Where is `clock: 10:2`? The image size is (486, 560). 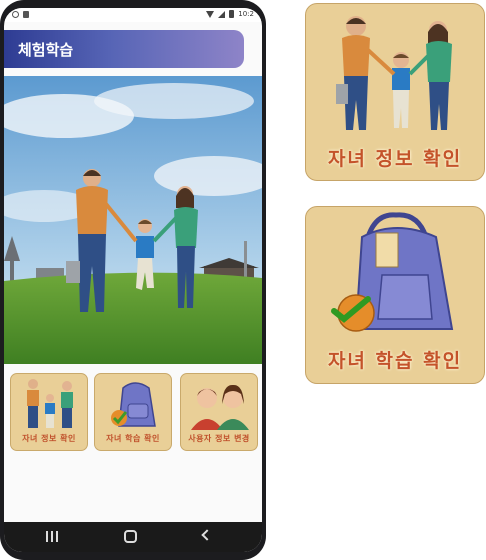
clock: 10:2 is located at coordinates (246, 14).